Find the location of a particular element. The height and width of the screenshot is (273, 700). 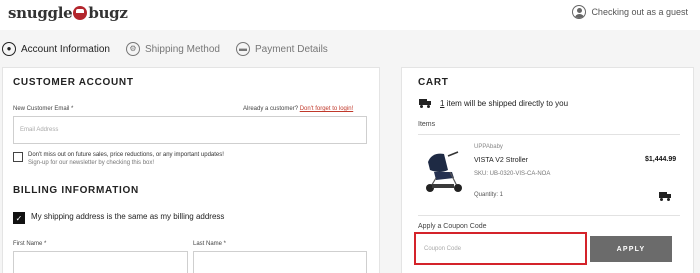

item-brand: UPPAbaby is located at coordinates (488, 147).